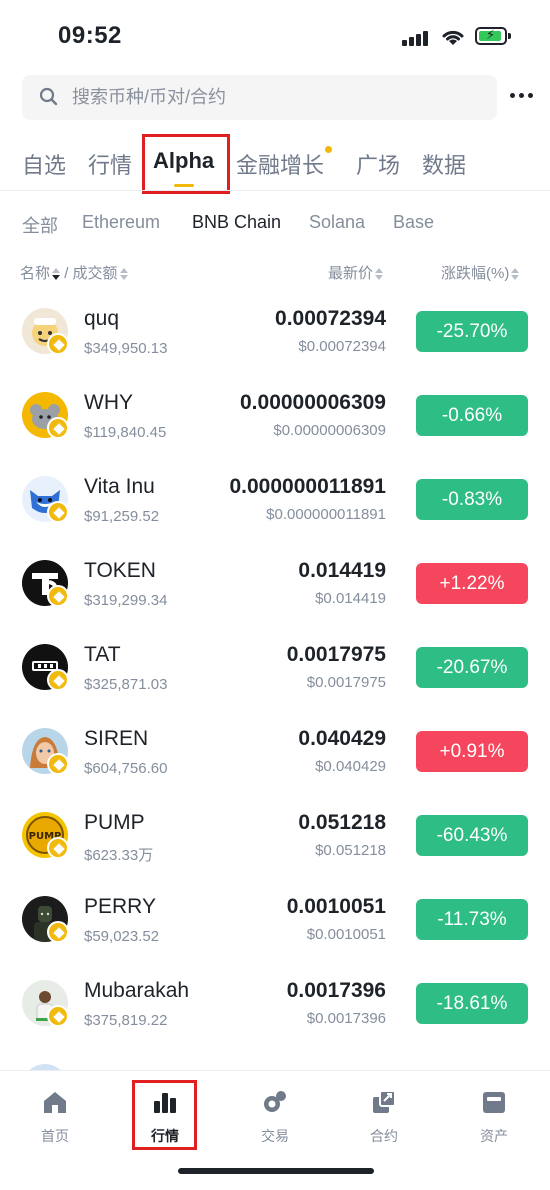  Describe the element at coordinates (126, 600) in the screenshot. I see `token-volume: $319,299.34` at that location.